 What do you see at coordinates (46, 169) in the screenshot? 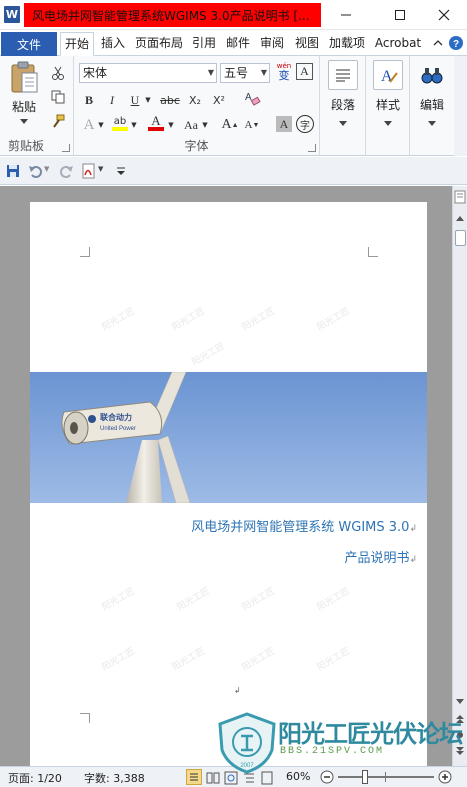
I see `undo-dropdown-icon: ▼` at bounding box center [46, 169].